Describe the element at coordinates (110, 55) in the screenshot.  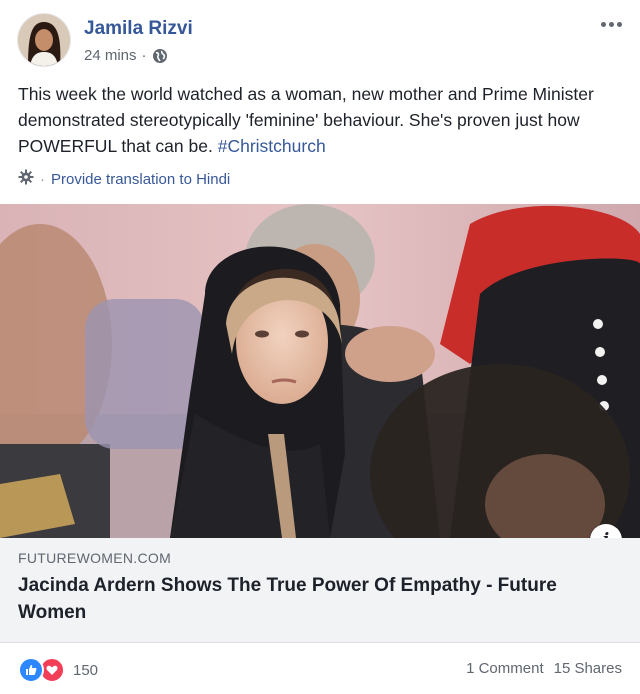
I see `post-time: 24 mins` at that location.